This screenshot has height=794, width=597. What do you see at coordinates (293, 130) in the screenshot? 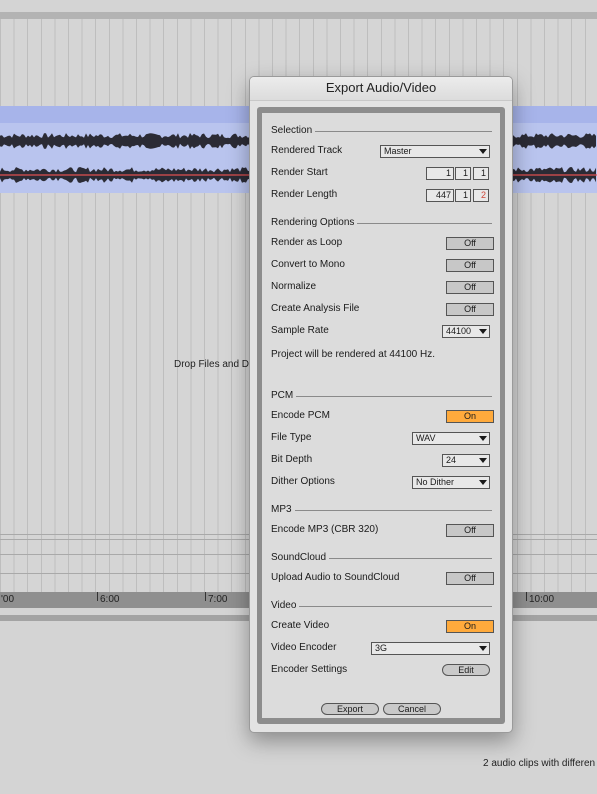
I see `section-selection-label: Selection` at bounding box center [293, 130].